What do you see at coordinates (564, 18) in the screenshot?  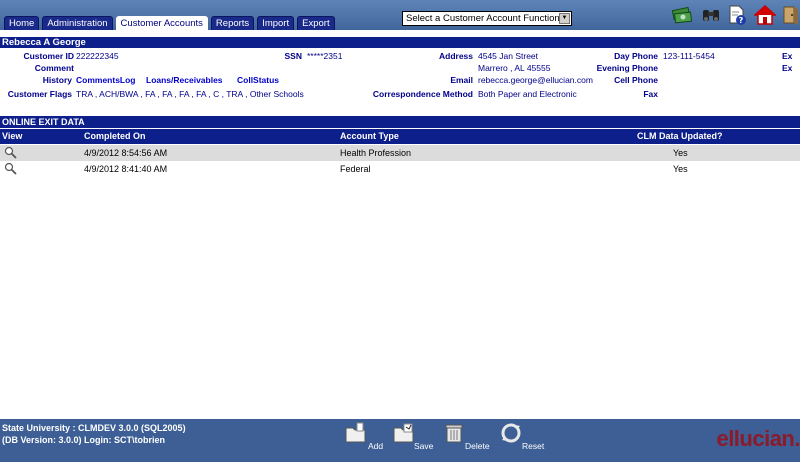 I see `chevron-down-icon: ▼` at bounding box center [564, 18].